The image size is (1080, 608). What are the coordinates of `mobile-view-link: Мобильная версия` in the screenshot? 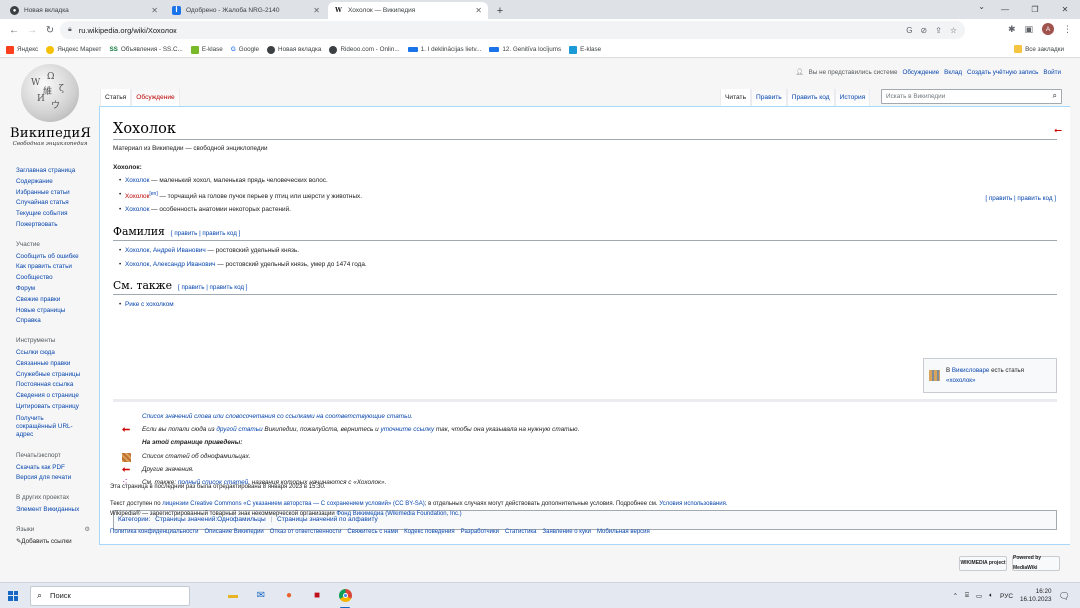 It's located at (623, 532).